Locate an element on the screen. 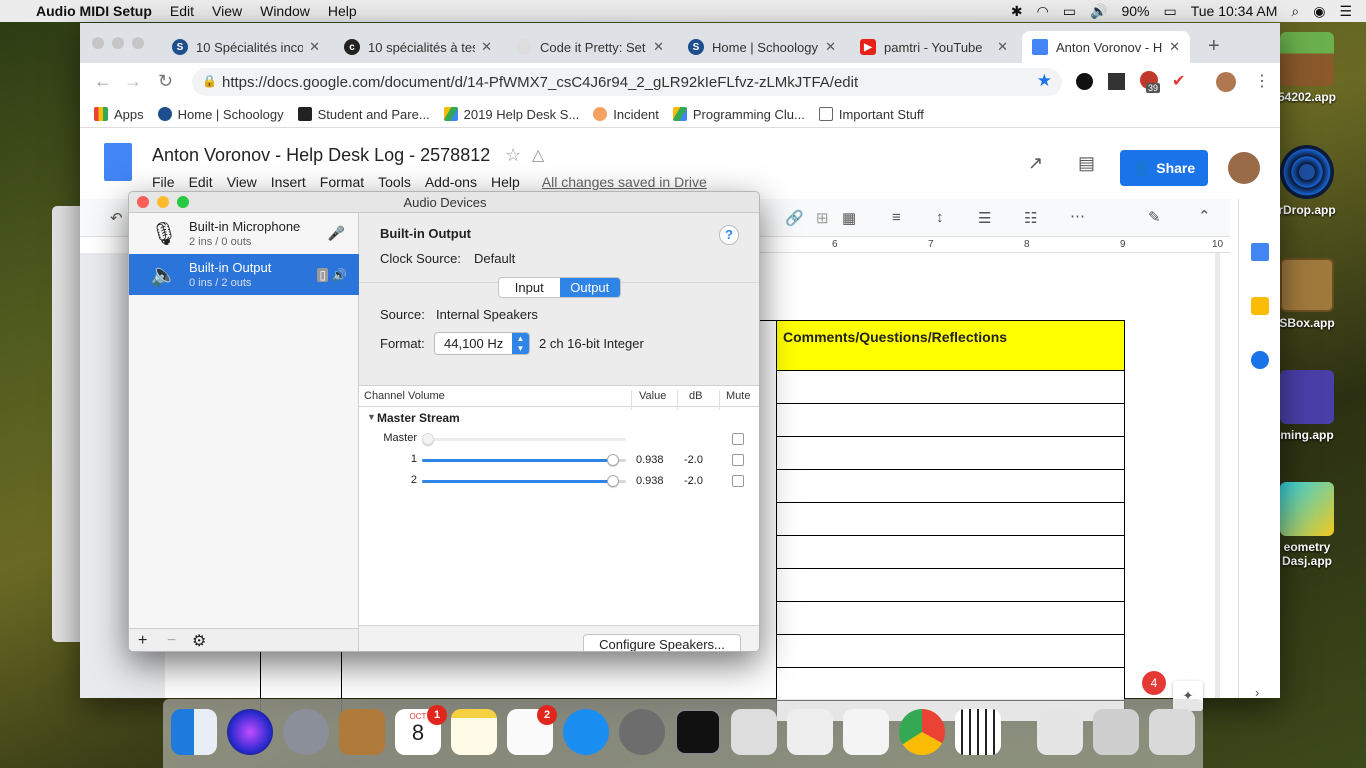  device-builtin-output: 🔈 Built-in Output 0 ins / 2 outs ▯ 🔊 is located at coordinates (244, 274).